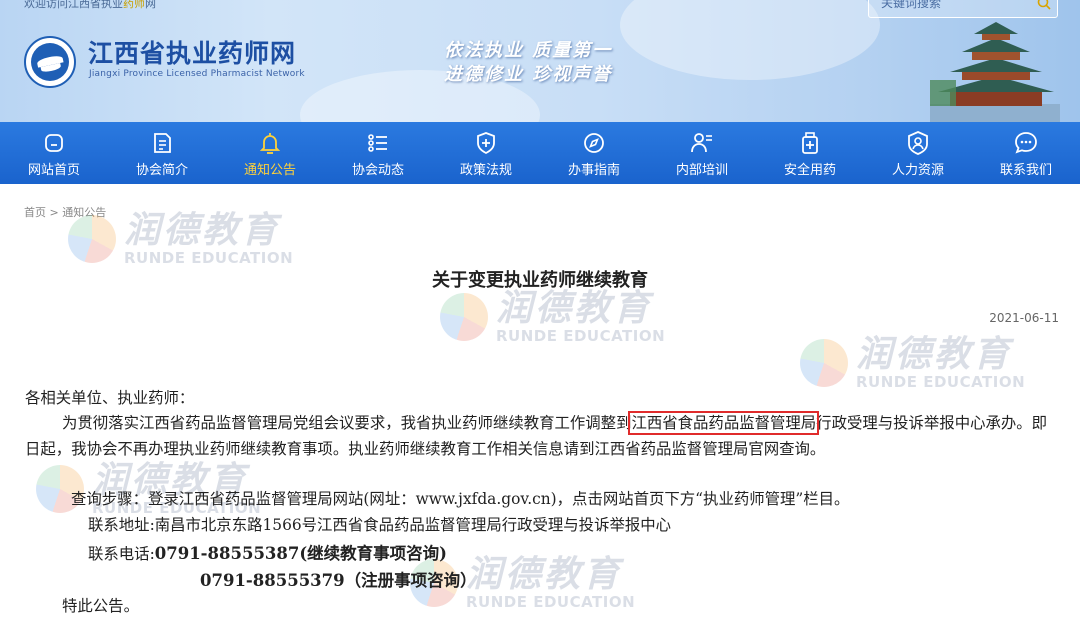 This screenshot has height=619, width=1080. I want to click on highlighted-agency-name: 江西省食品药品监督管理局, so click(724, 423).